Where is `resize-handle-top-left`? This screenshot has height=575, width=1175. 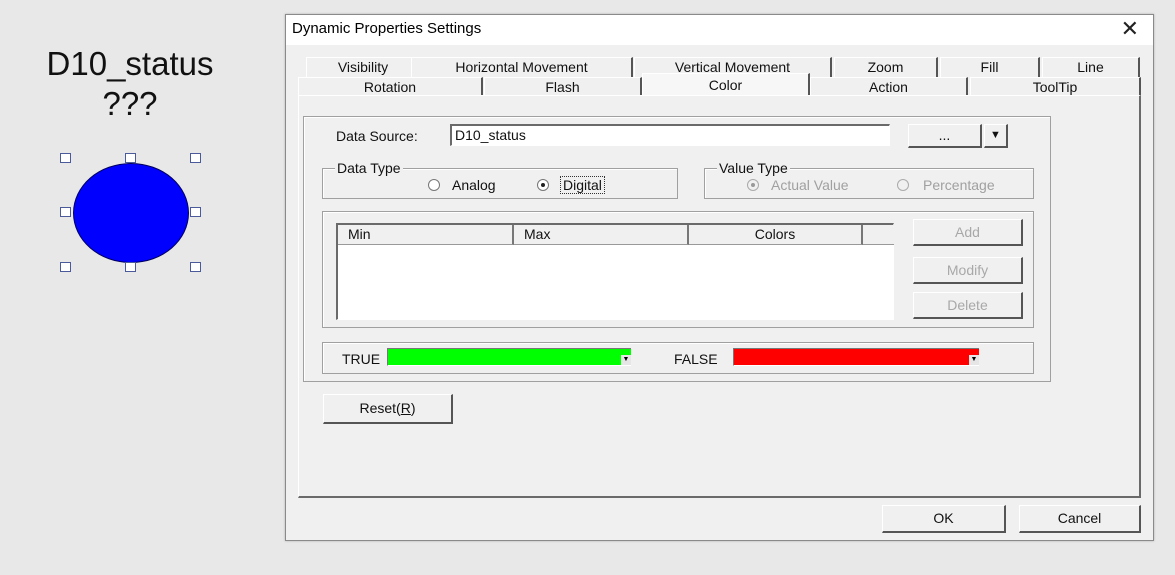 resize-handle-top-left is located at coordinates (65, 158).